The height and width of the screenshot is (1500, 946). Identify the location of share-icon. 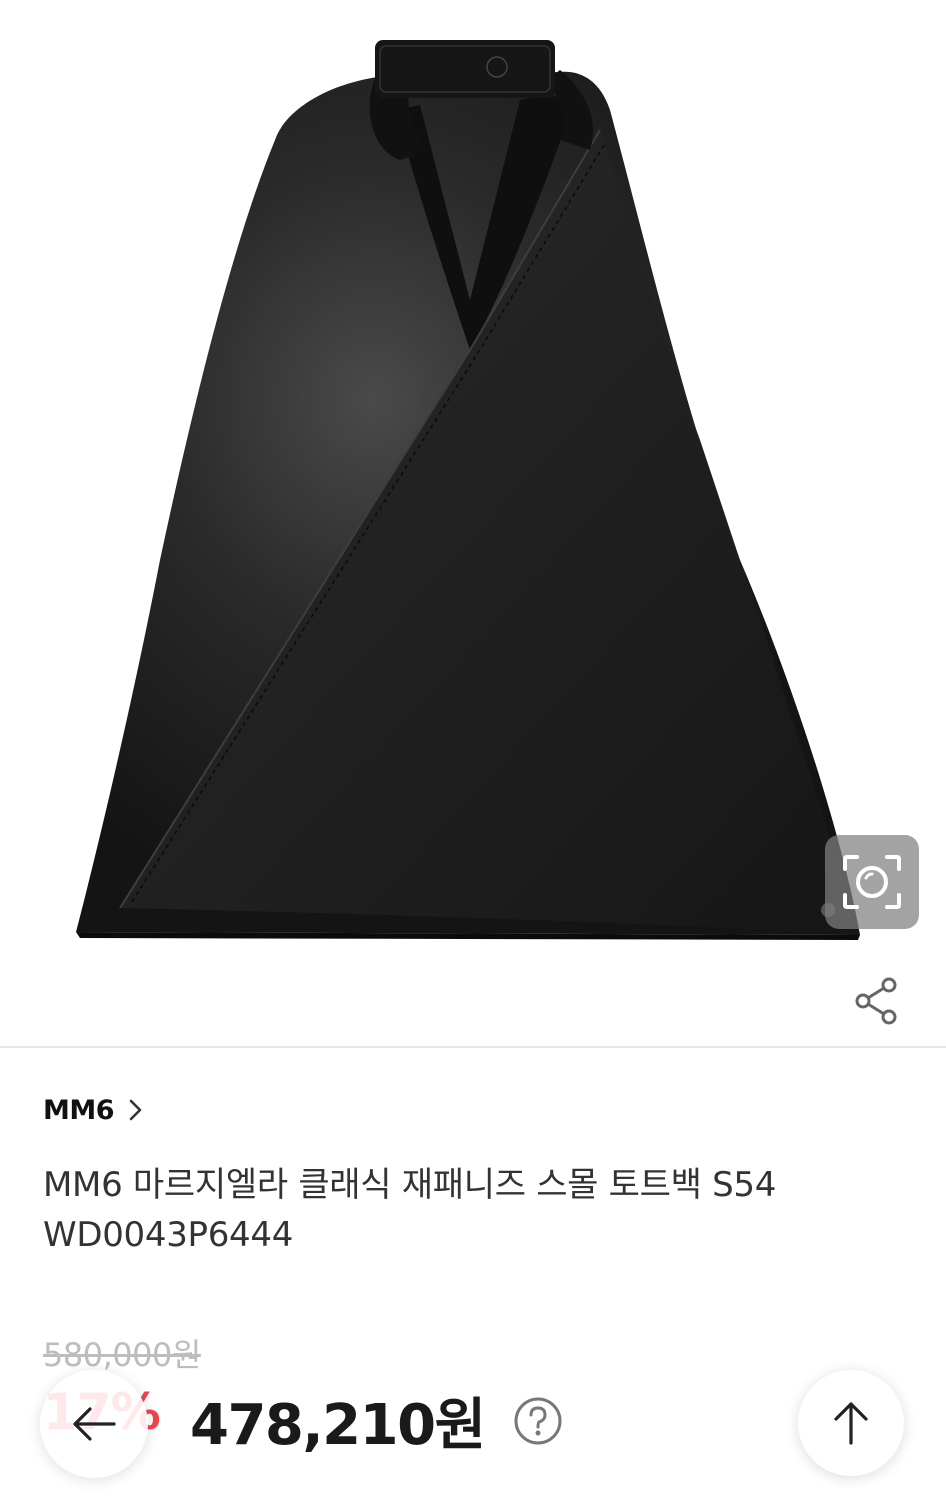
(876, 1001).